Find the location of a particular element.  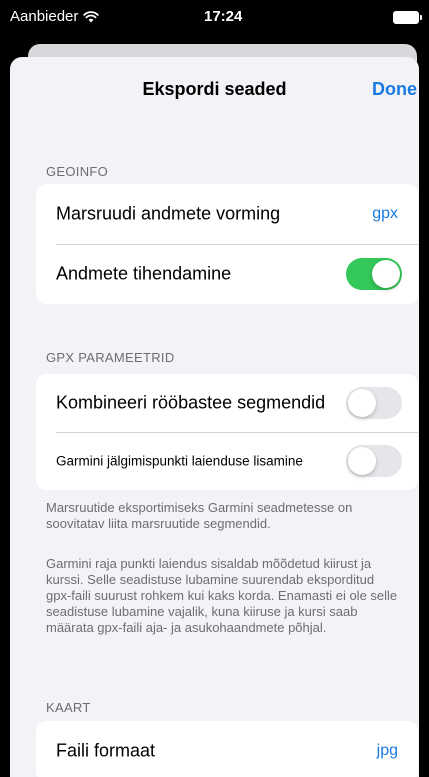

map-group: Faili formaat jpg is located at coordinates (227, 749).